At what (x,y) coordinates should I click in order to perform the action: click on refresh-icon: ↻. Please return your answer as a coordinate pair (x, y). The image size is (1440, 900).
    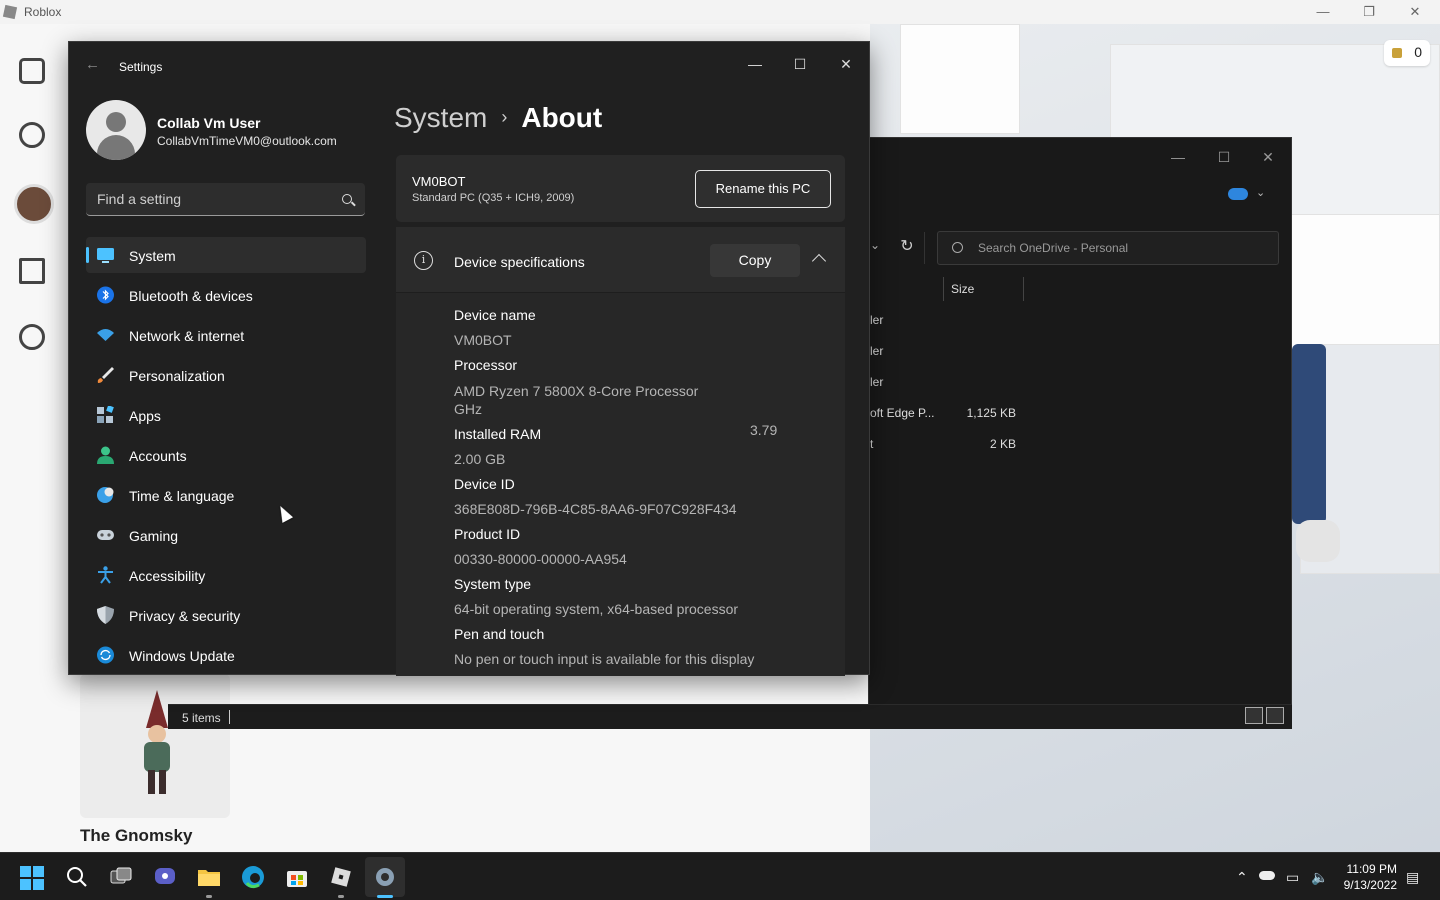
    Looking at the image, I should click on (907, 248).